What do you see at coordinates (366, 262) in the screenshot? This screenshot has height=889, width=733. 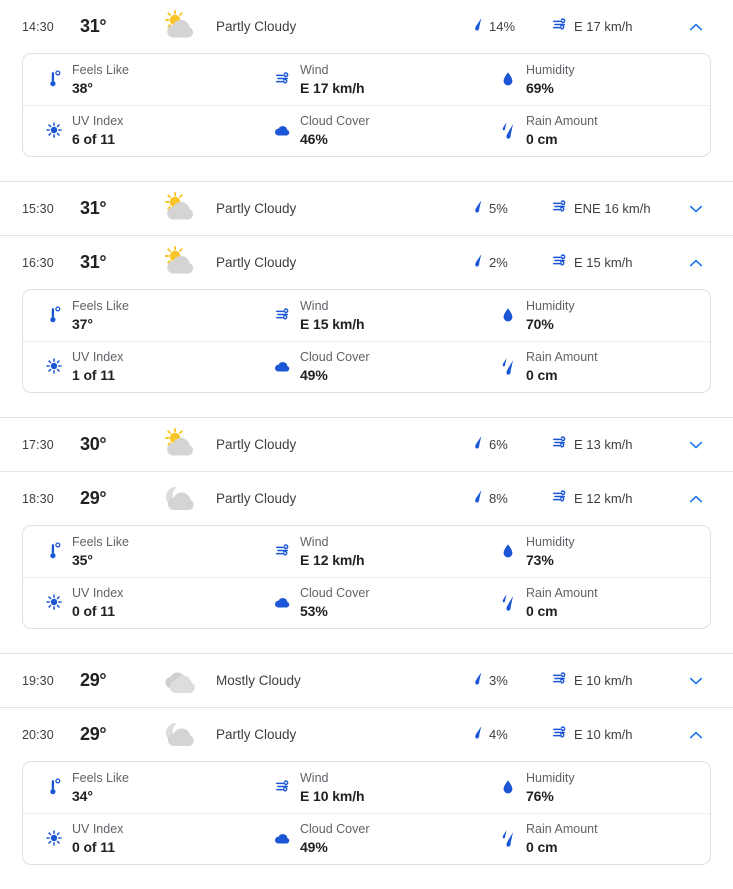 I see `hour-summary-row: 16:30 31° Partly Cloudy 2% E 15 km/h` at bounding box center [366, 262].